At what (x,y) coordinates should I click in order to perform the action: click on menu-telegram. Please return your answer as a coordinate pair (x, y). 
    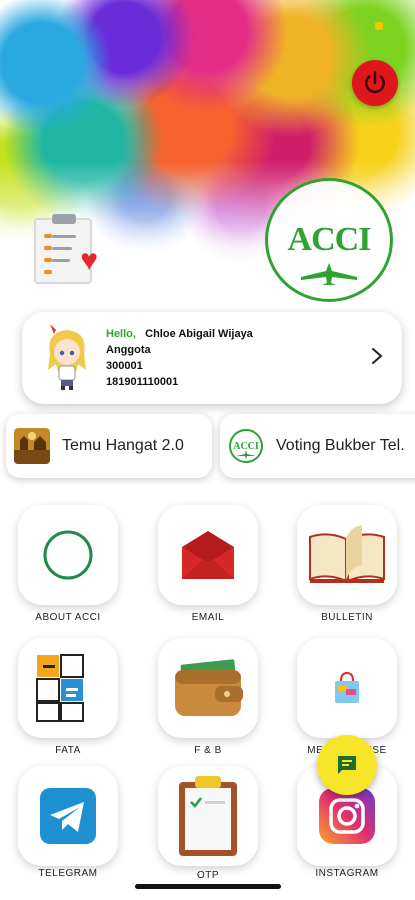
    Looking at the image, I should click on (68, 816).